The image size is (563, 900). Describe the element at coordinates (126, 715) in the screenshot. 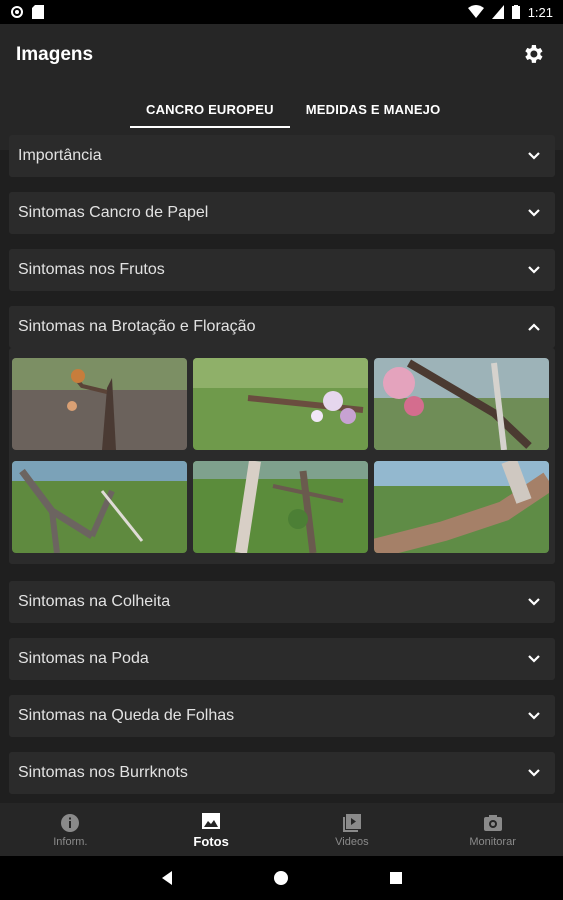

I see `section-label: Sintomas na Queda de Folhas` at that location.